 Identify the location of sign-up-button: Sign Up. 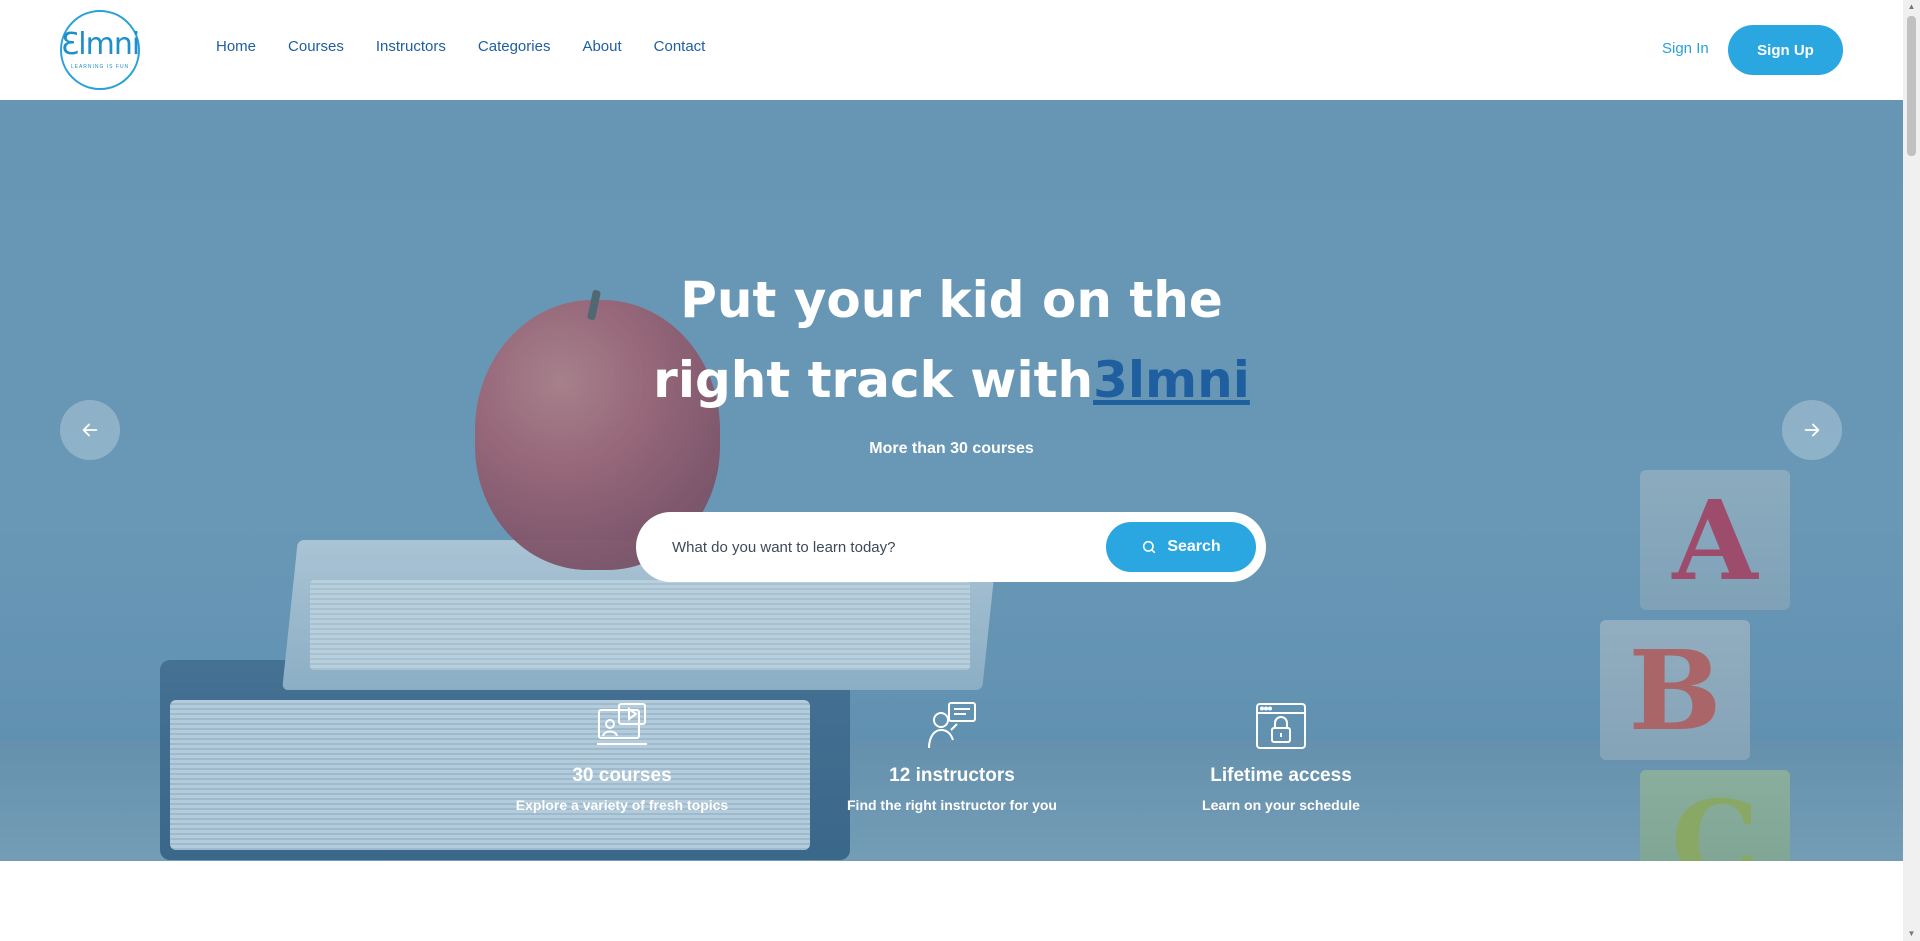
(1785, 50).